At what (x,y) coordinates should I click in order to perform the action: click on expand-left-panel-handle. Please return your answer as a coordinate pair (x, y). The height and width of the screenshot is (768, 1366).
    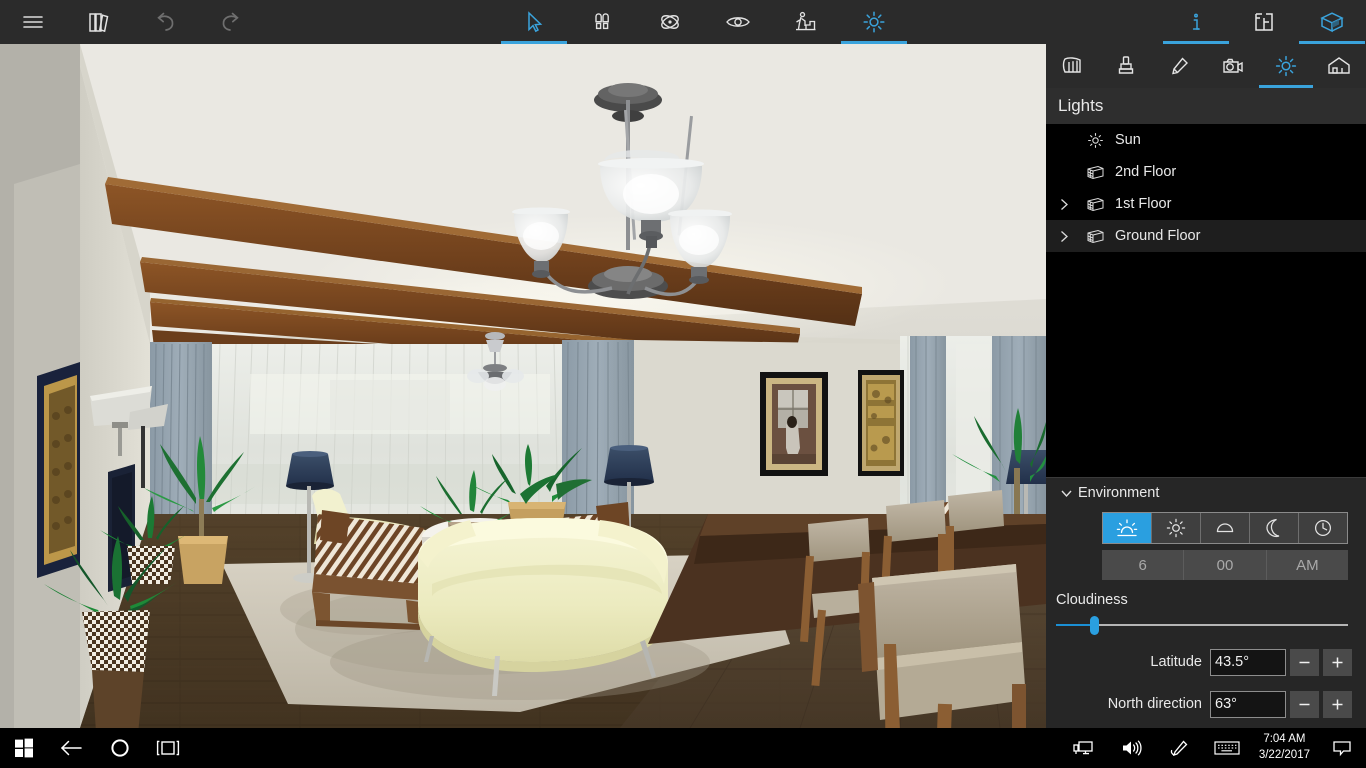
    Looking at the image, I should click on (21, 726).